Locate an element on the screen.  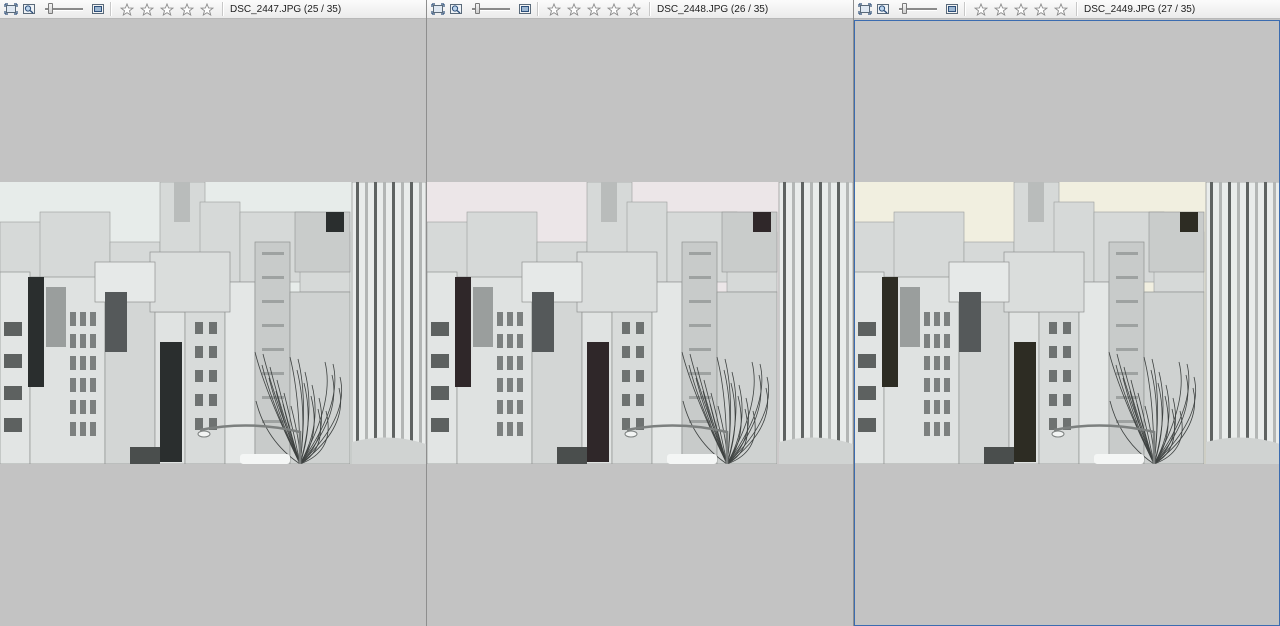
filename-label: DSC_2448.JPG (26 / 35) is located at coordinates (713, 9).